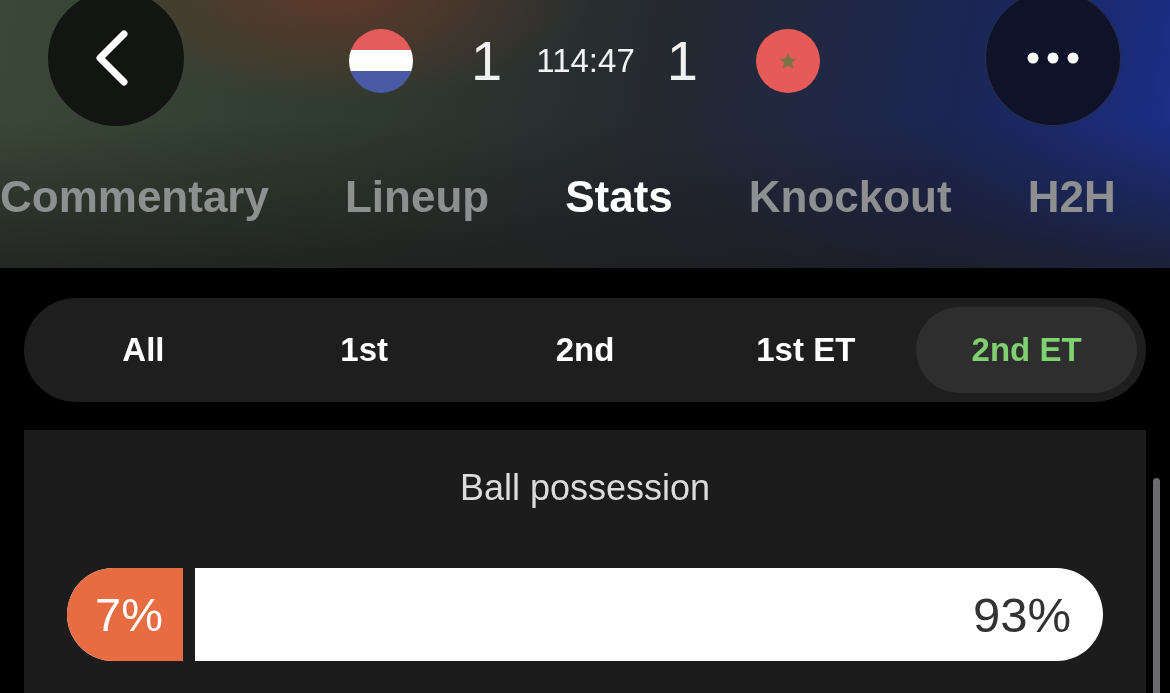 This screenshot has width=1170, height=693. Describe the element at coordinates (1022, 614) in the screenshot. I see `away-percentage: 93%` at that location.